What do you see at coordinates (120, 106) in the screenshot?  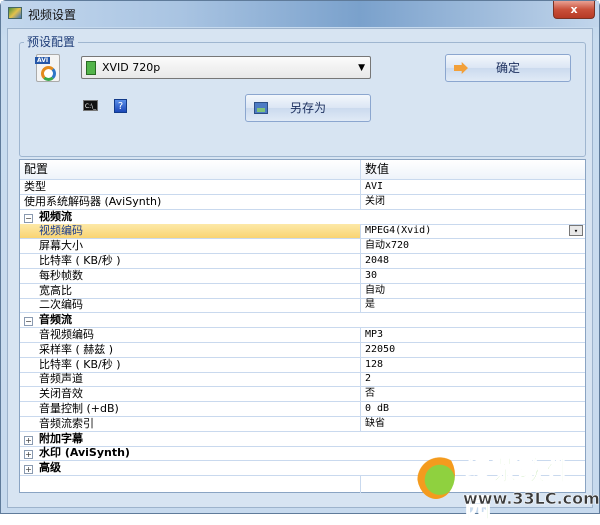 I see `help-icon: ?` at bounding box center [120, 106].